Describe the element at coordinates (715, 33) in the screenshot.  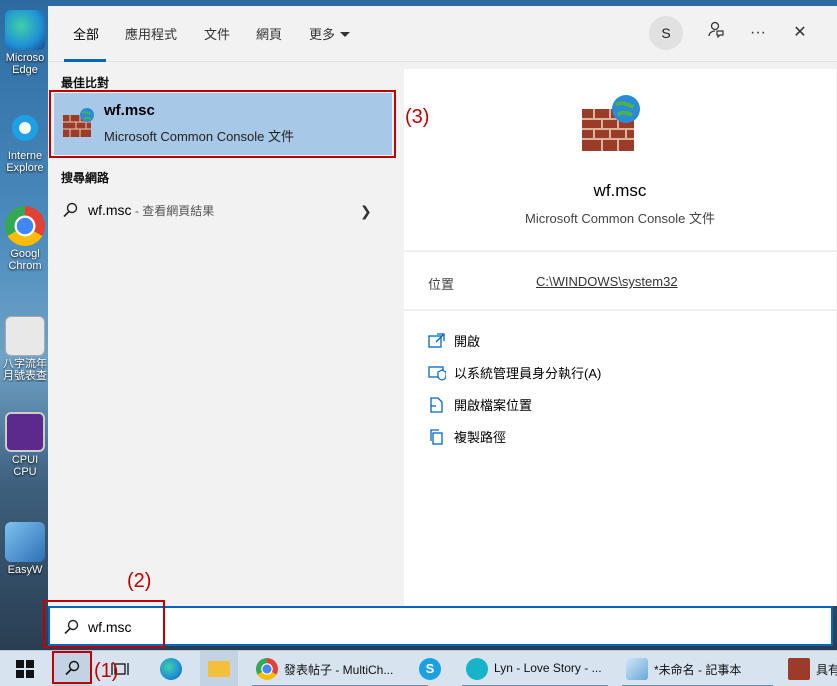
I see `feedback-icon` at that location.